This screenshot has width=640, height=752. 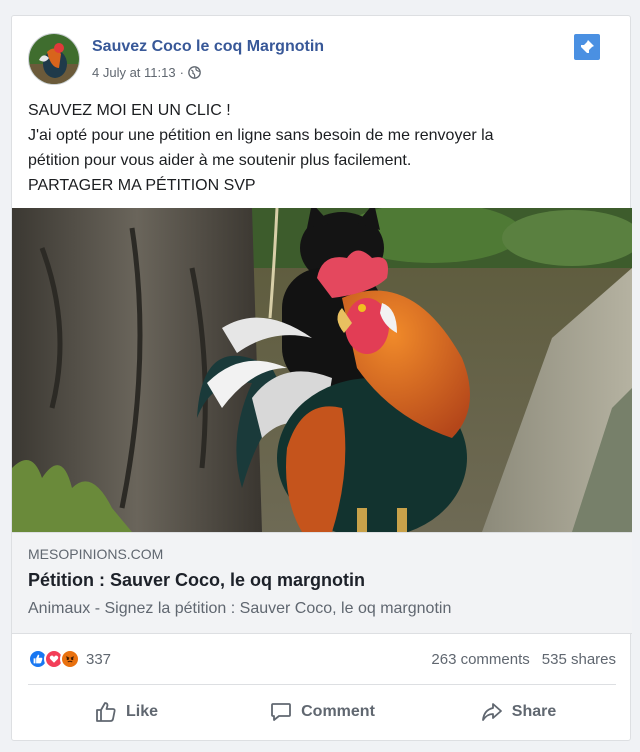 I want to click on angry-icon, so click(x=70, y=659).